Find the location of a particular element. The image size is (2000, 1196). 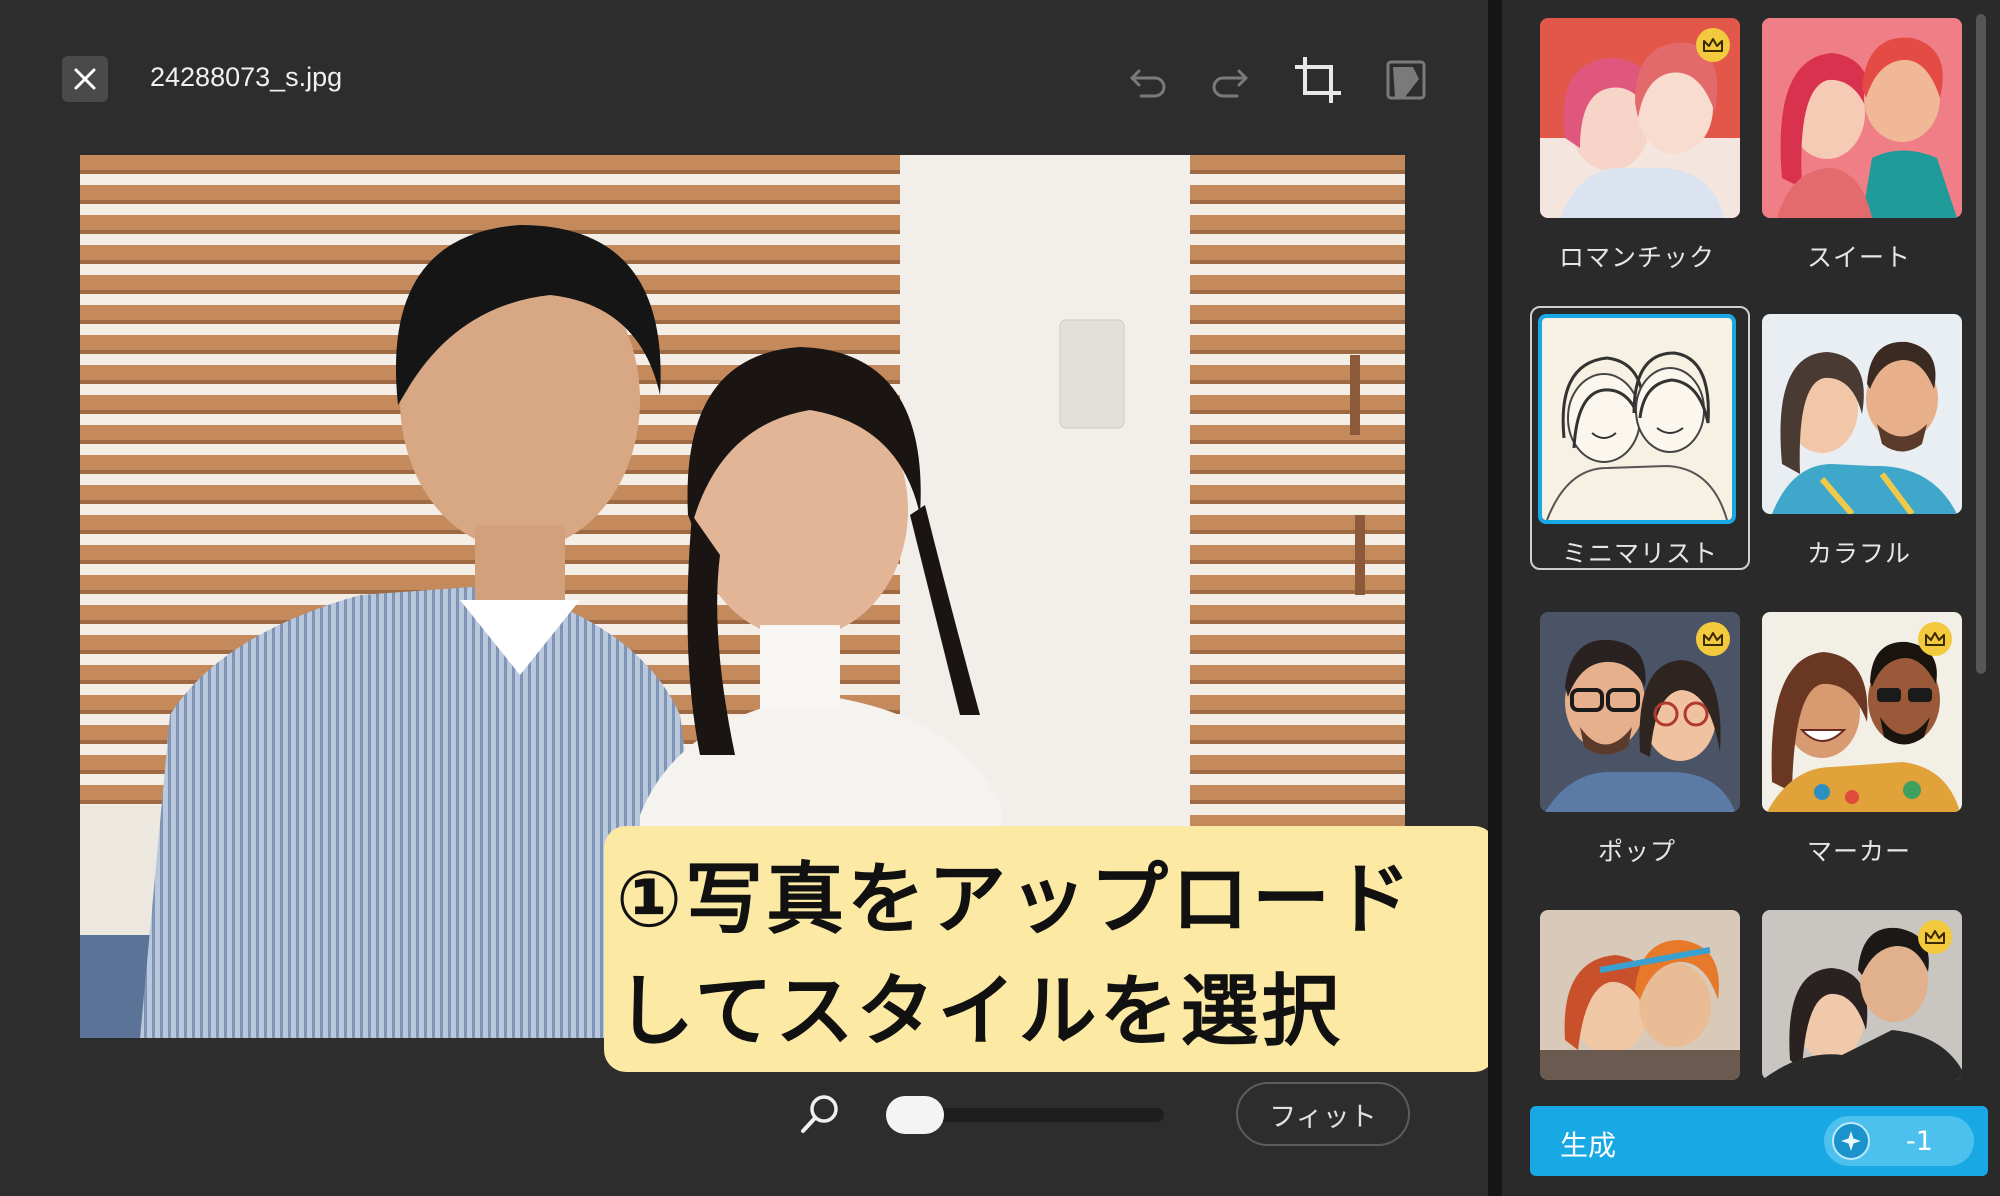

eraser-icon is located at coordinates (1406, 80).